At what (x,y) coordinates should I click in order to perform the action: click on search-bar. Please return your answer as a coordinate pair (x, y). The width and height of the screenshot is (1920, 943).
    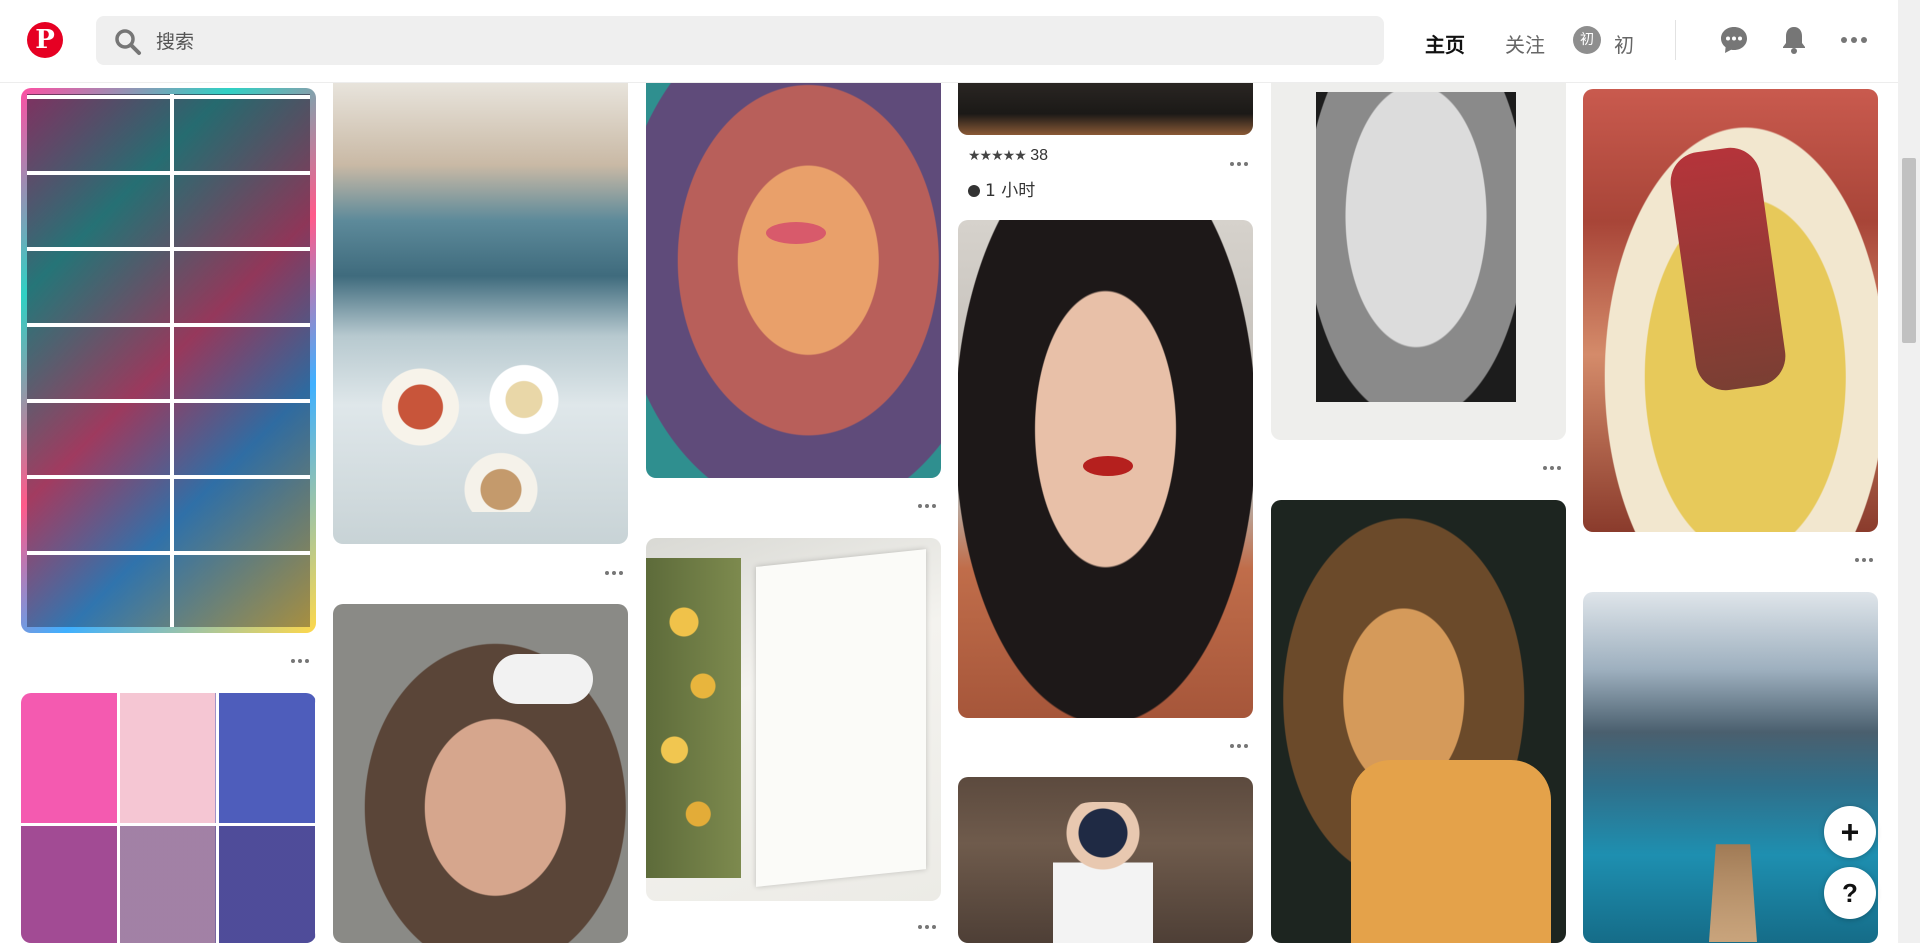
    Looking at the image, I should click on (740, 41).